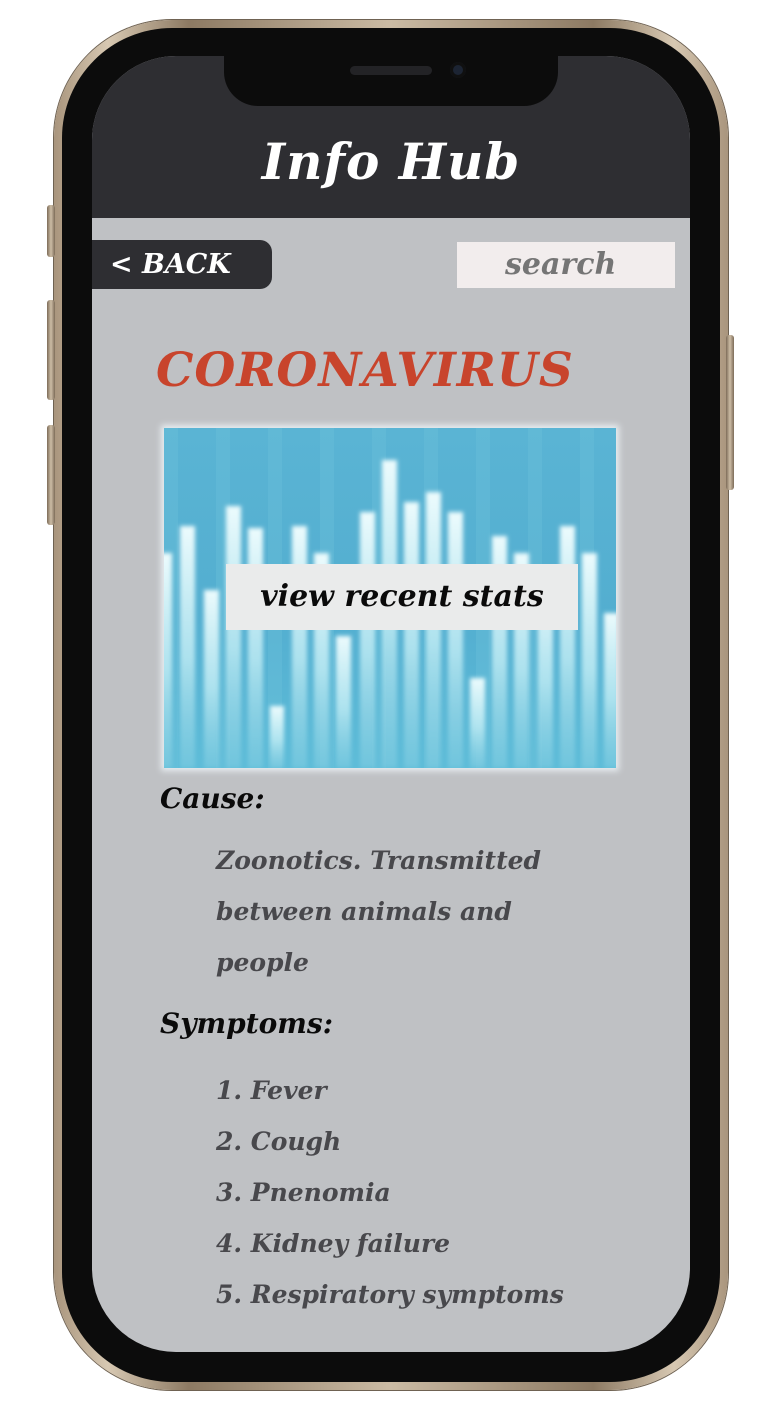 This screenshot has height=1418, width=780. I want to click on camera-icon, so click(458, 70).